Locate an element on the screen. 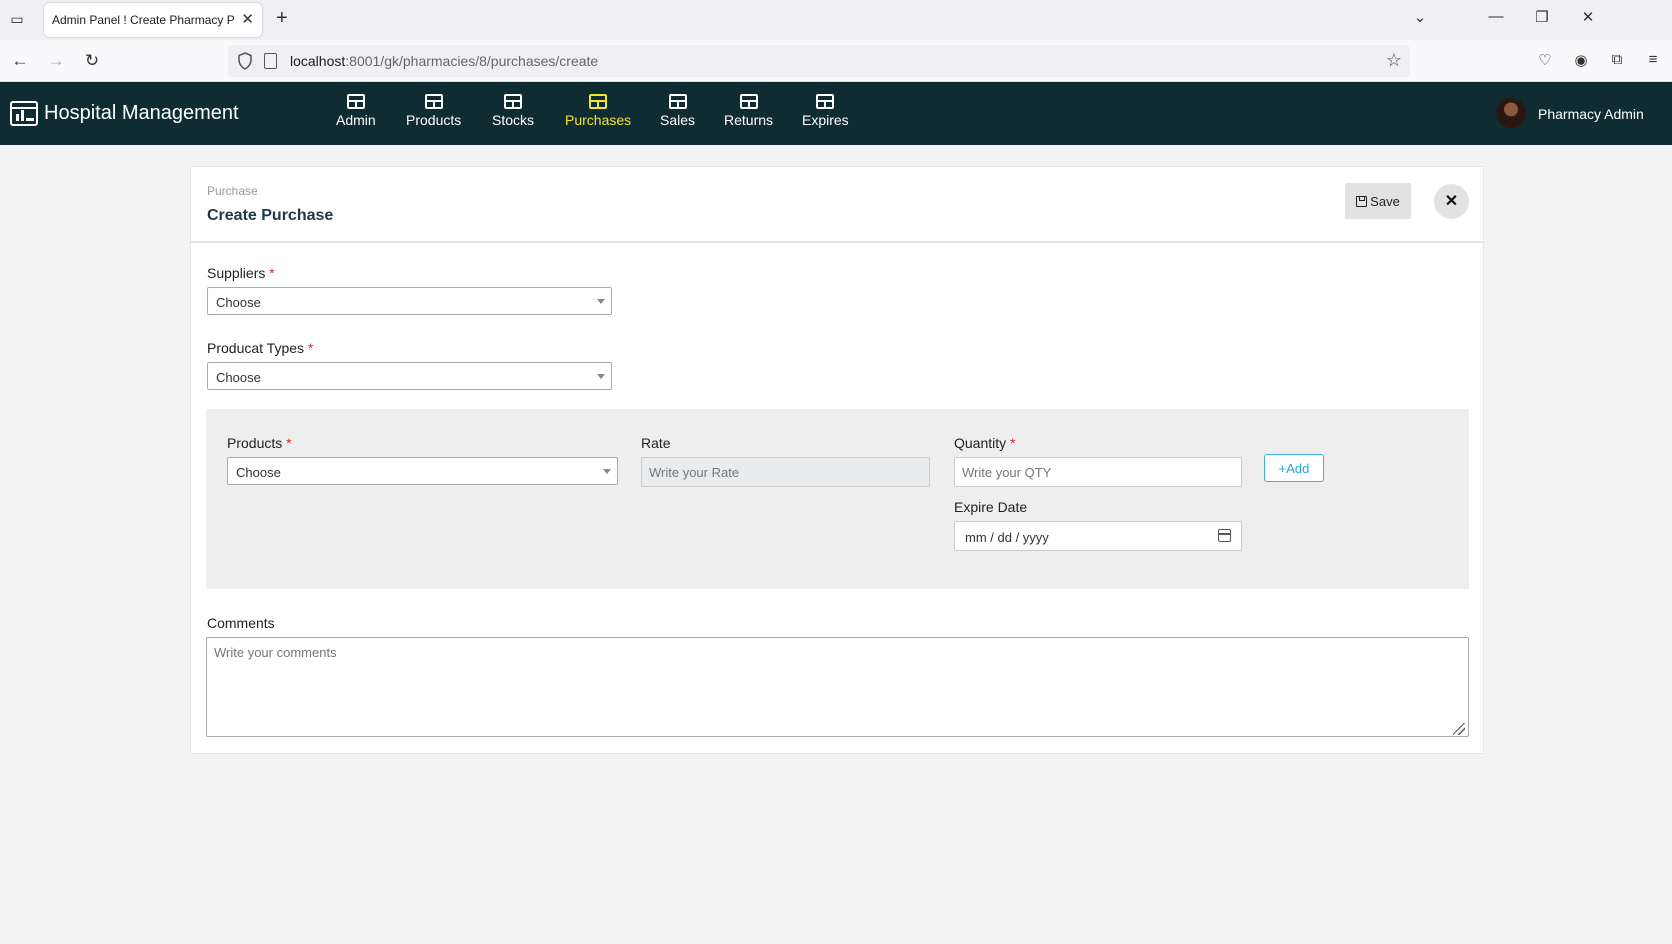 Image resolution: width=1672 pixels, height=944 pixels. menu-label: Returns is located at coordinates (749, 120).